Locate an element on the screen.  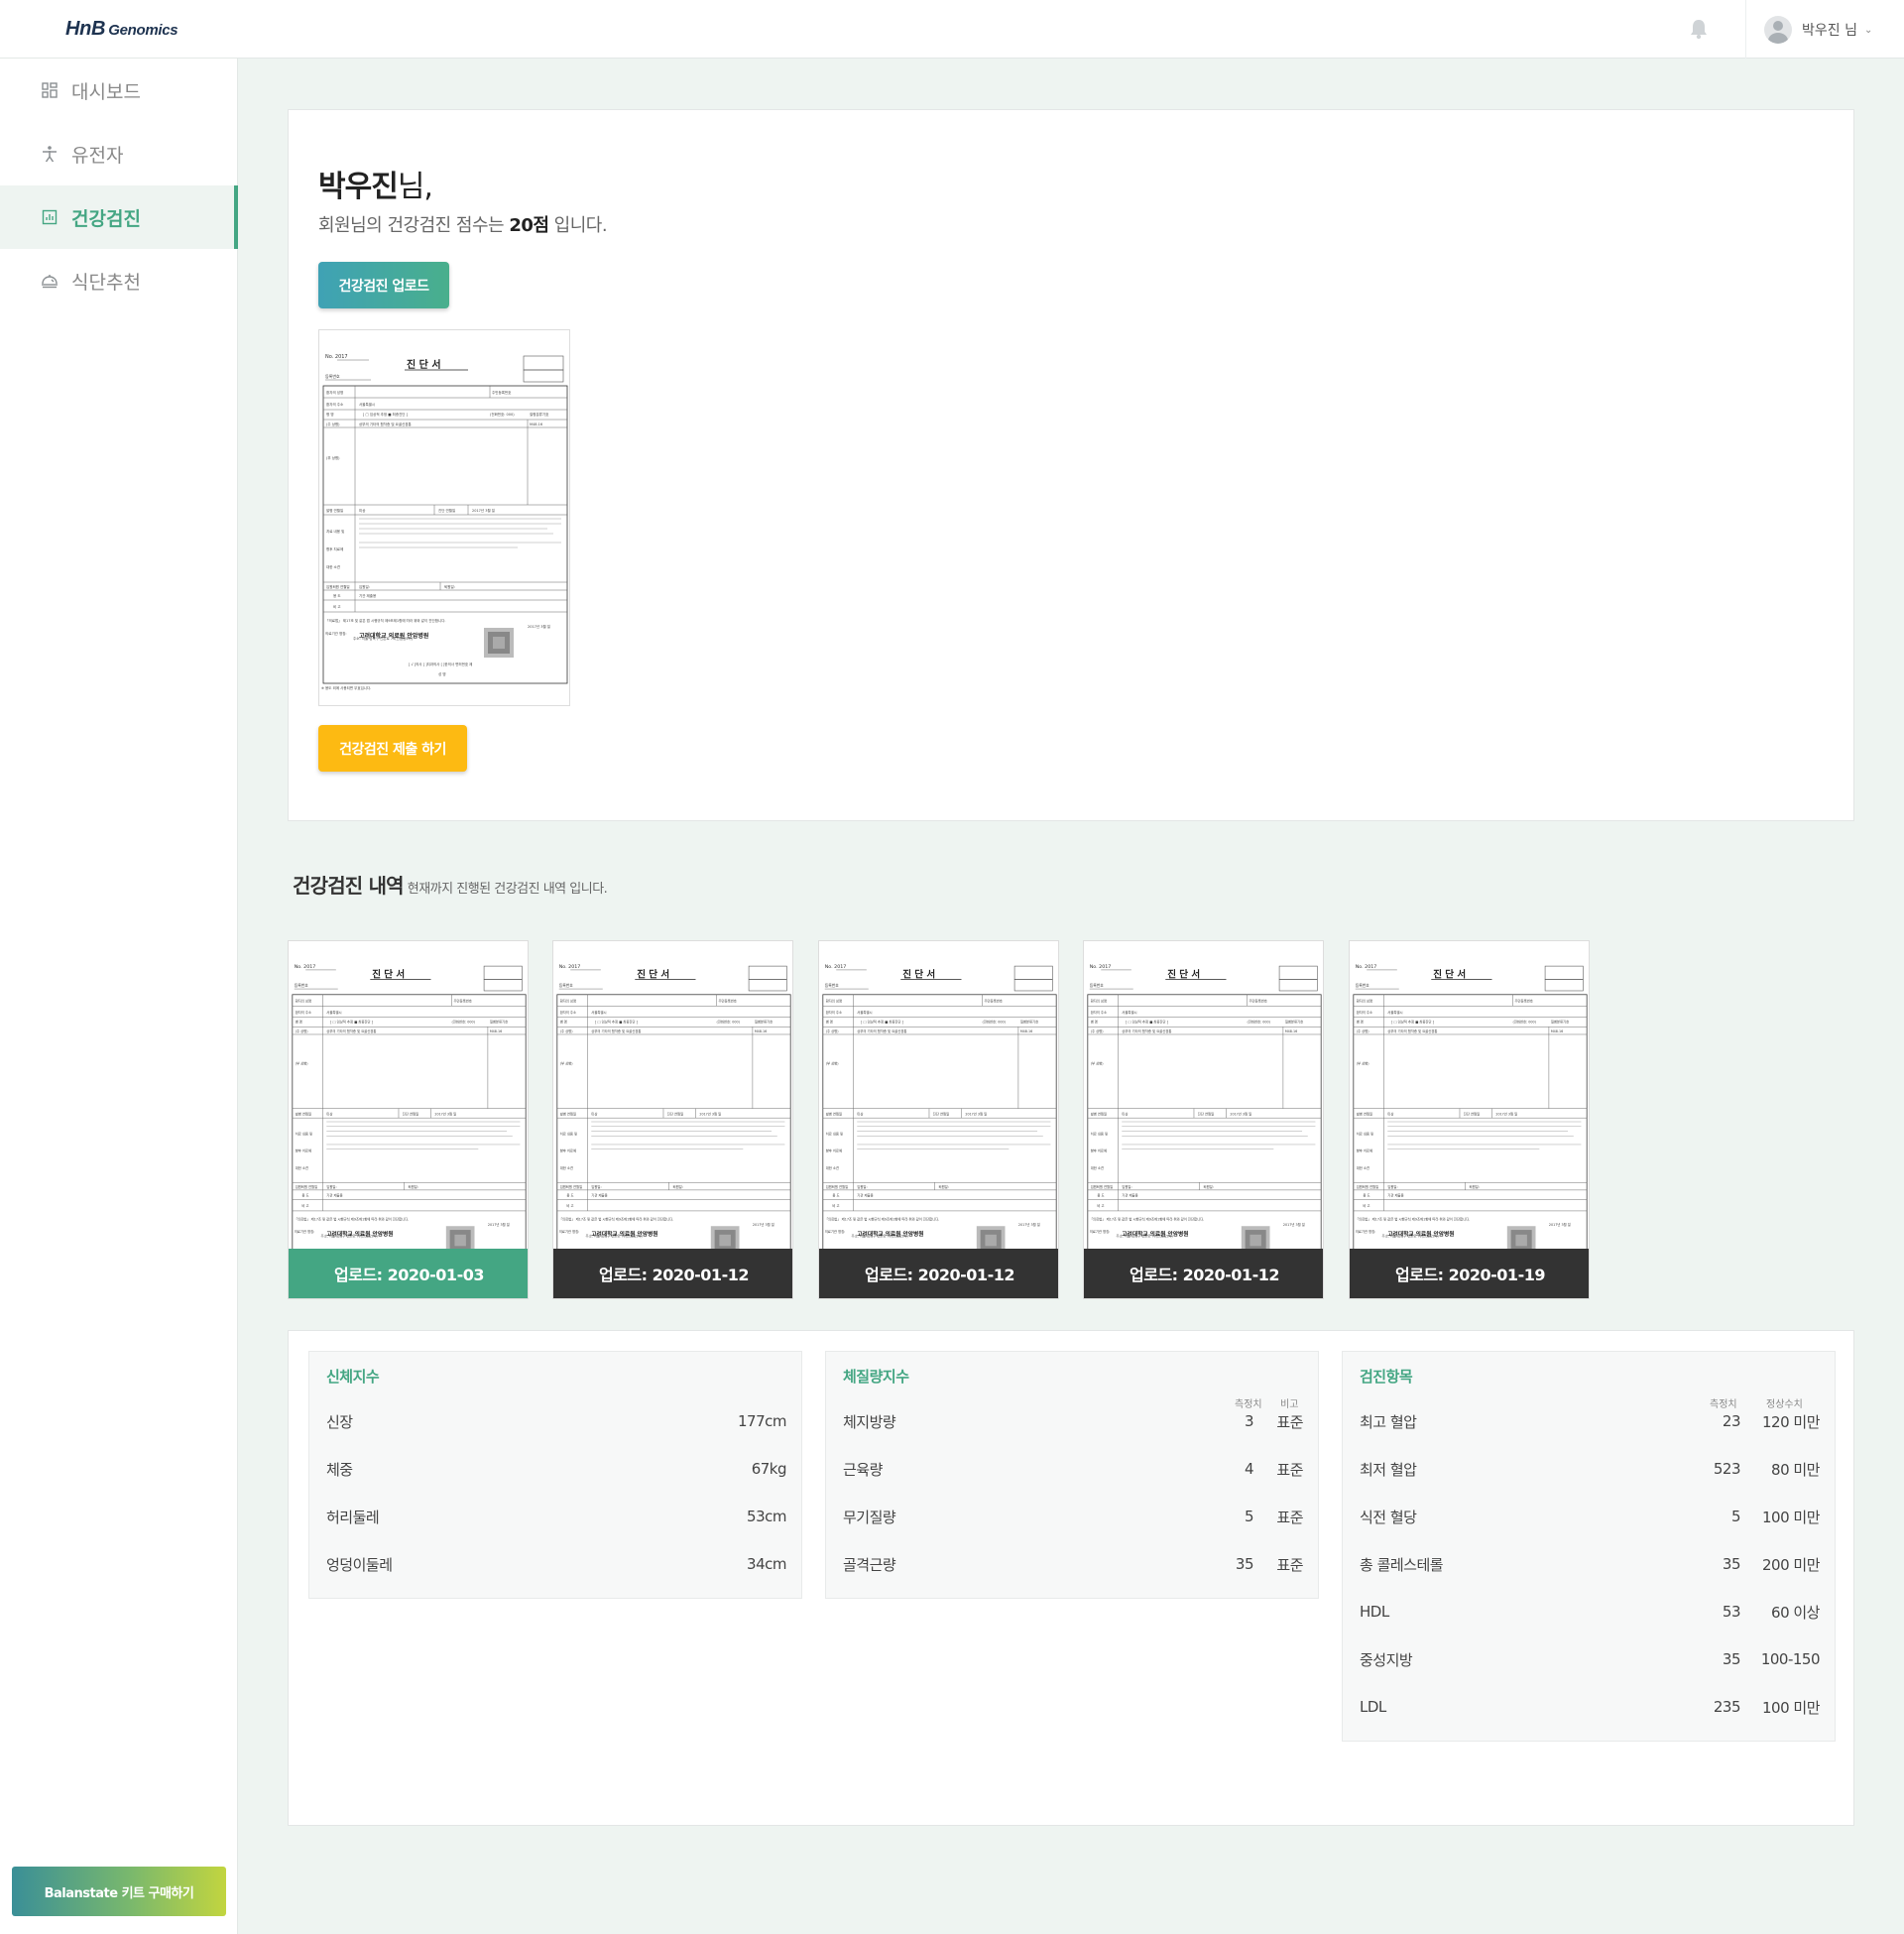
greeting-heading: 박우진님, is located at coordinates (375, 183).